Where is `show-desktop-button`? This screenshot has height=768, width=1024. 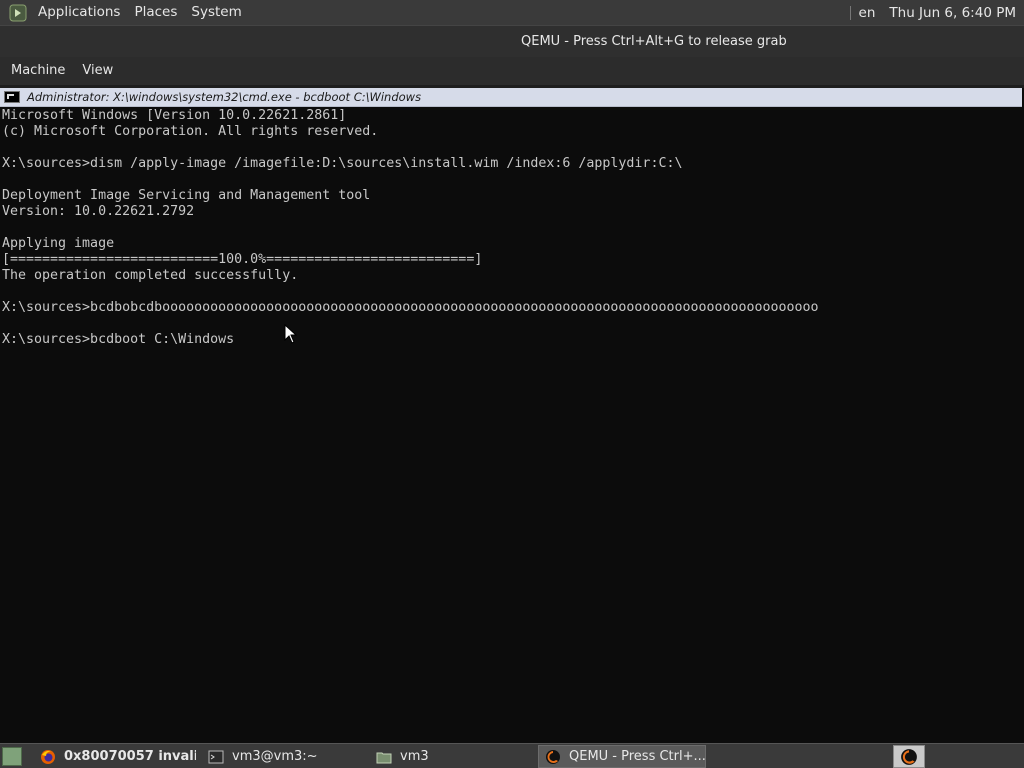 show-desktop-button is located at coordinates (12, 756).